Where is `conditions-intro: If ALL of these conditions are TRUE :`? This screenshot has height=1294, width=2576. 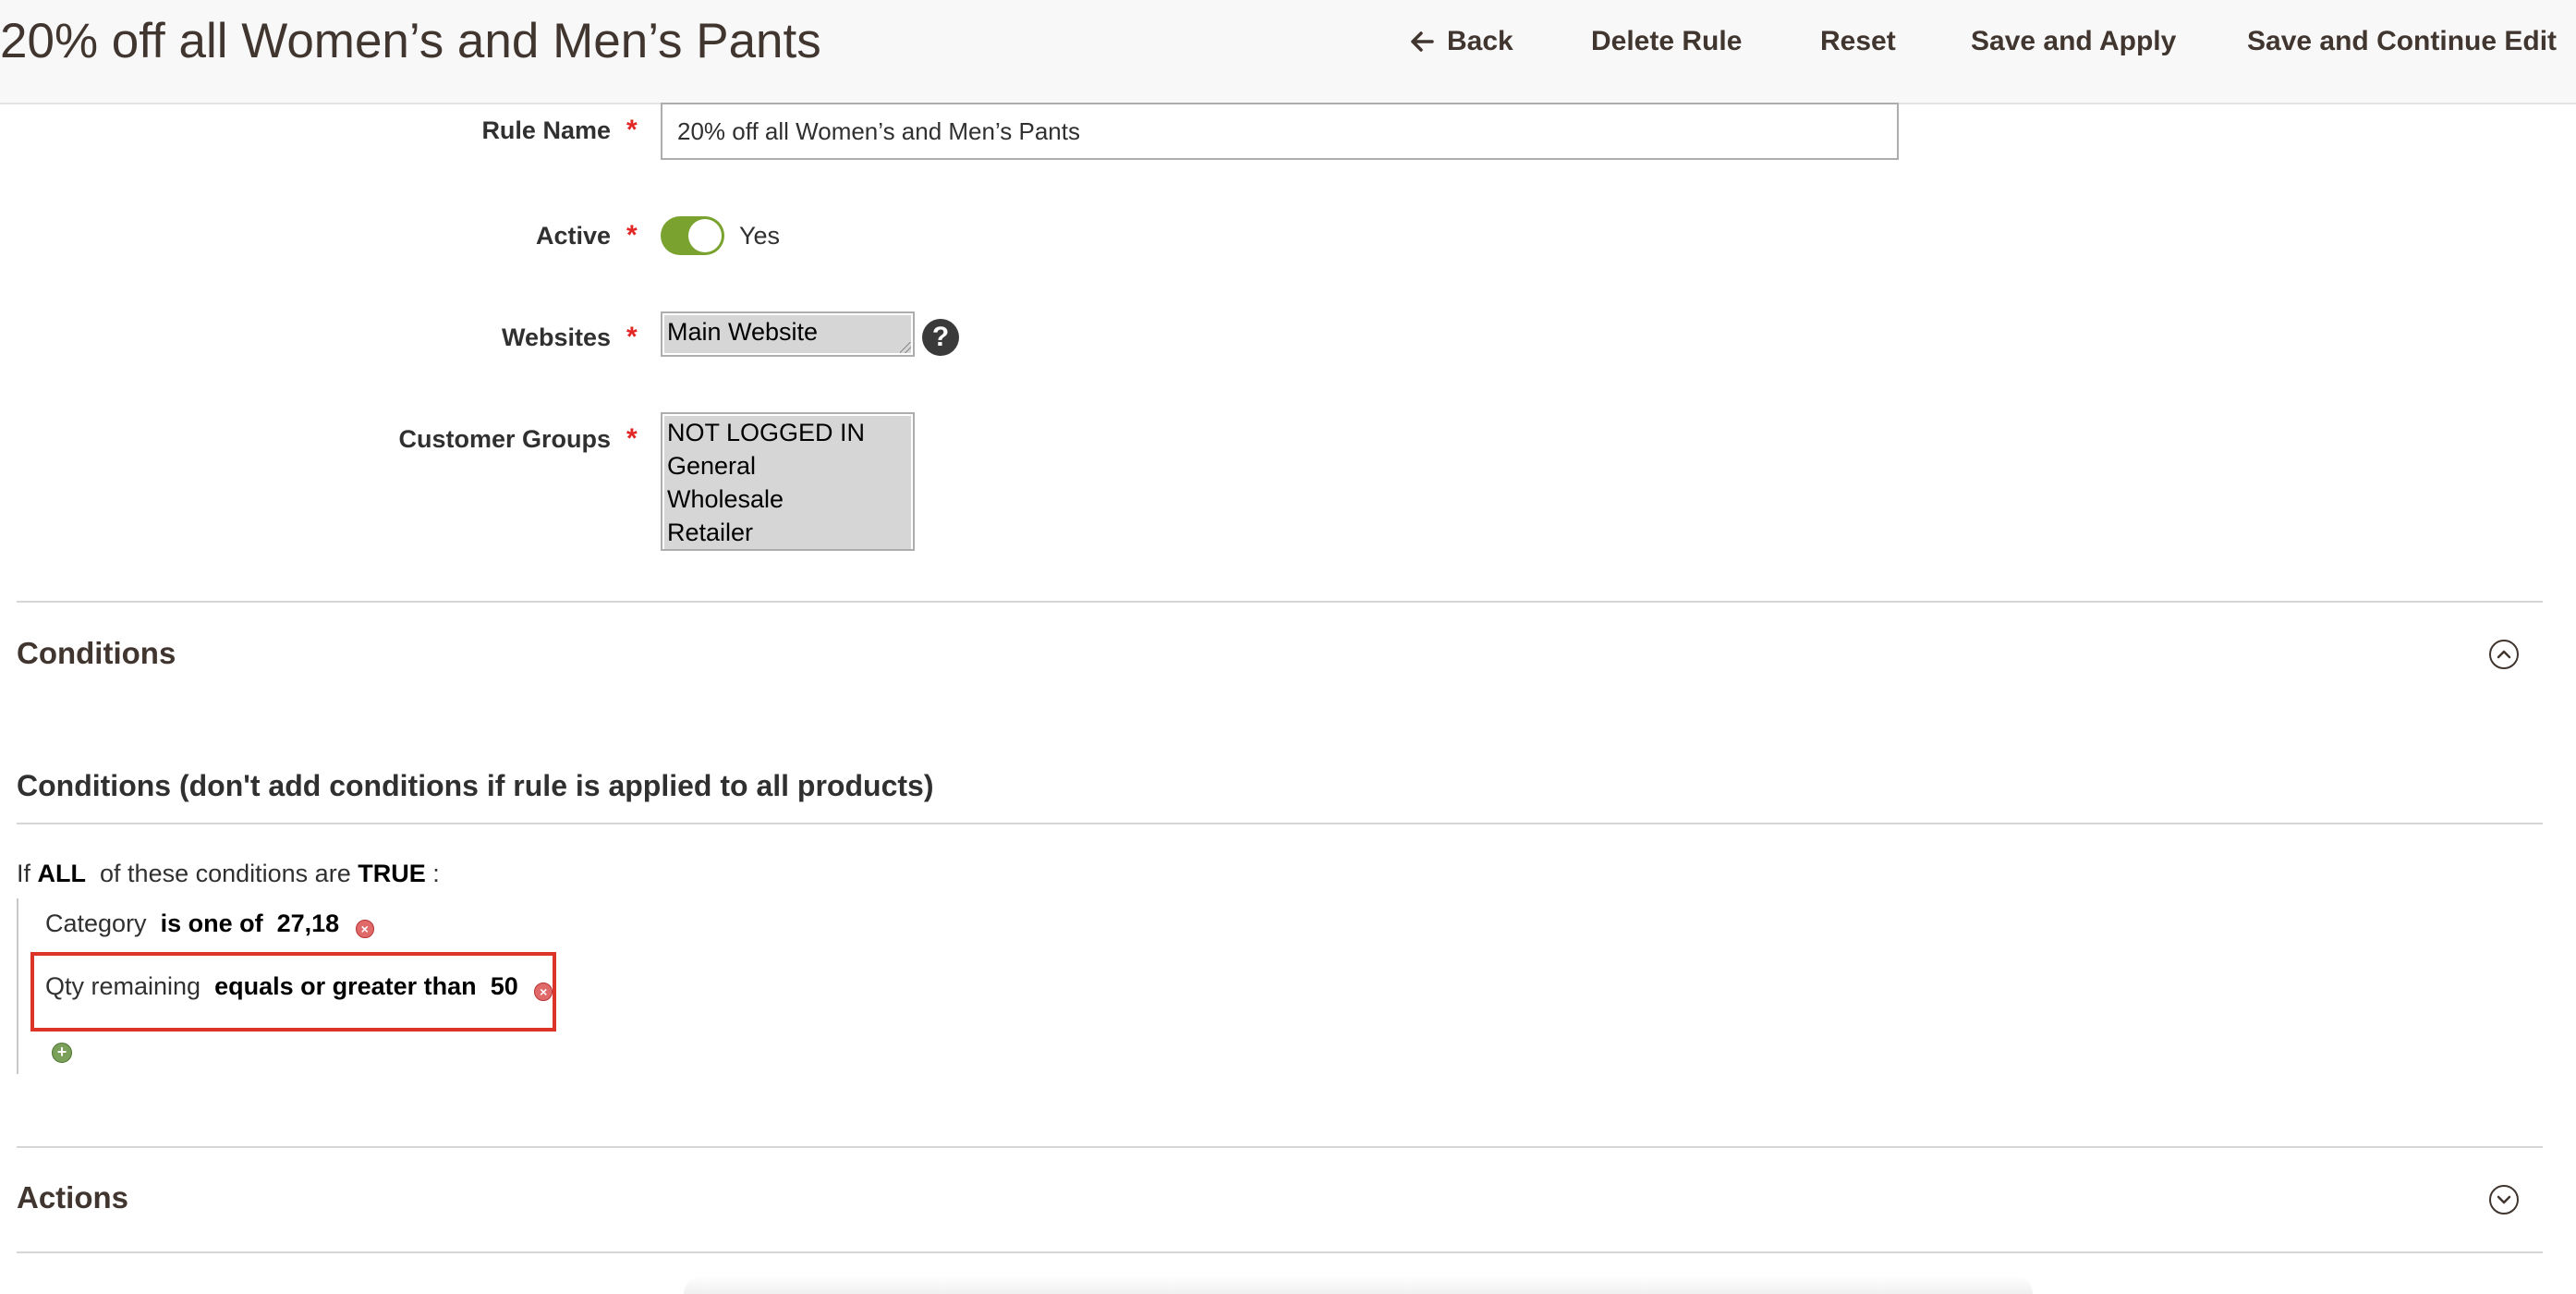
conditions-intro: If ALL of these conditions are TRUE : is located at coordinates (228, 874).